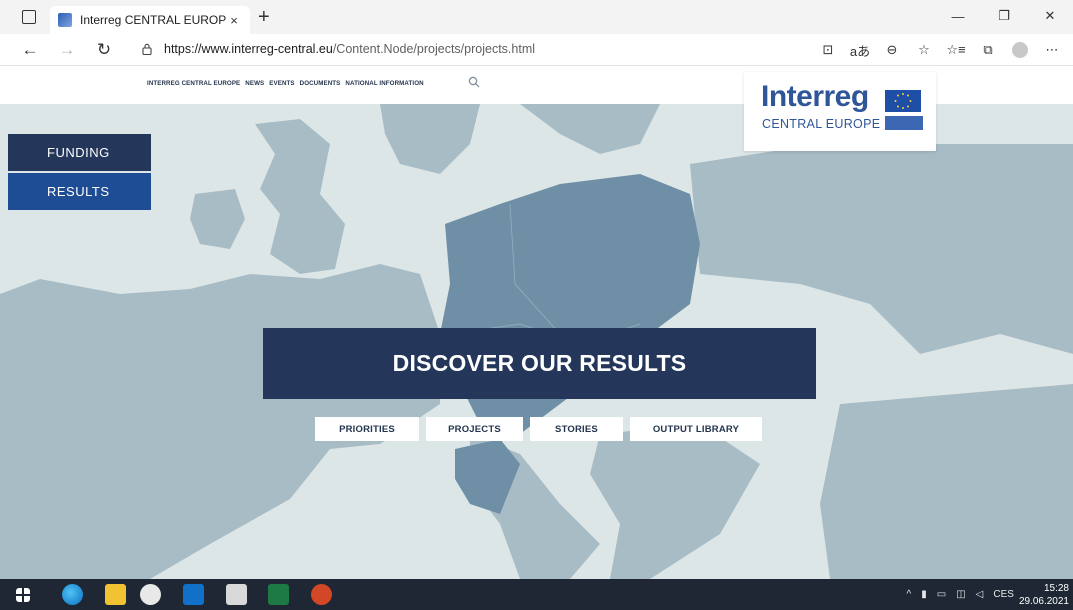 The image size is (1073, 610). I want to click on search-icon, so click(474, 82).